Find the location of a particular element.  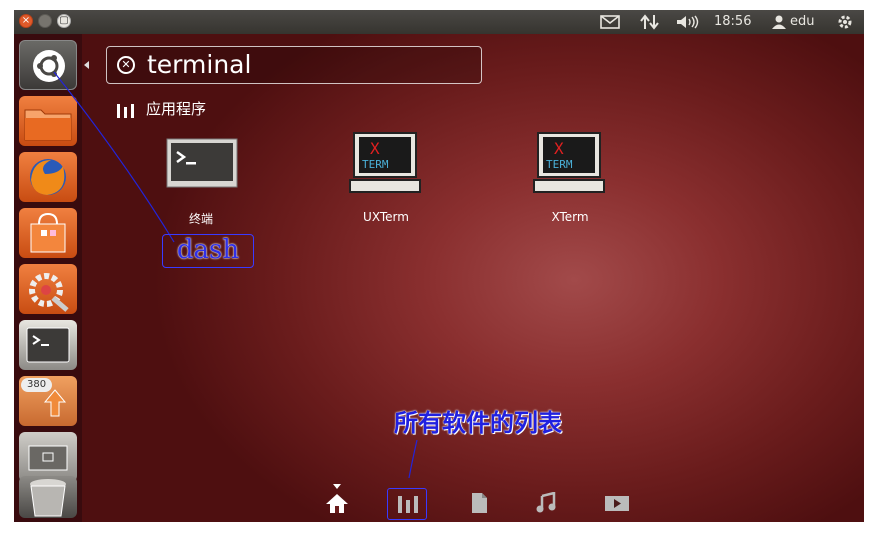

annotation-line-dash is located at coordinates (114, 157).